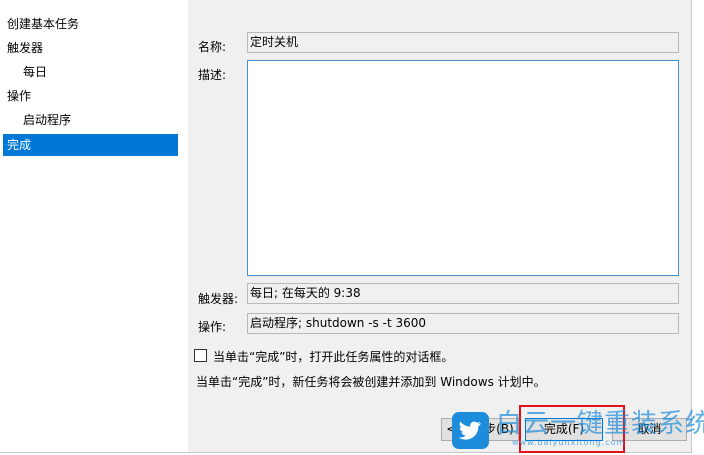 The image size is (704, 455). What do you see at coordinates (90, 72) in the screenshot?
I see `step-daily: 每日` at bounding box center [90, 72].